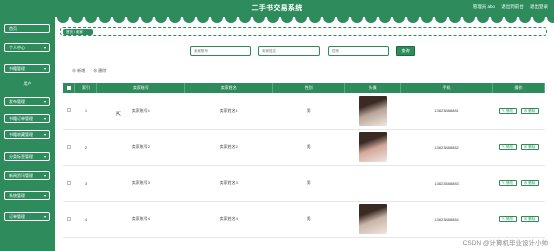  Describe the element at coordinates (140, 111) in the screenshot. I see `cell-account: 卖家账号1` at that location.